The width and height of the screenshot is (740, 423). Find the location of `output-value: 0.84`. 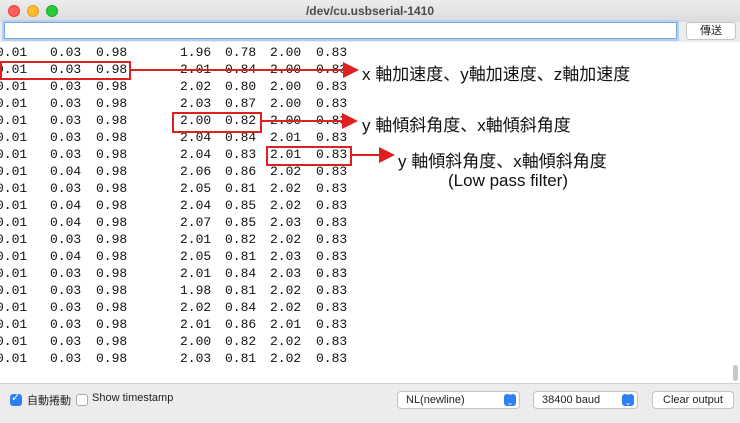

output-value: 0.84 is located at coordinates (241, 273).